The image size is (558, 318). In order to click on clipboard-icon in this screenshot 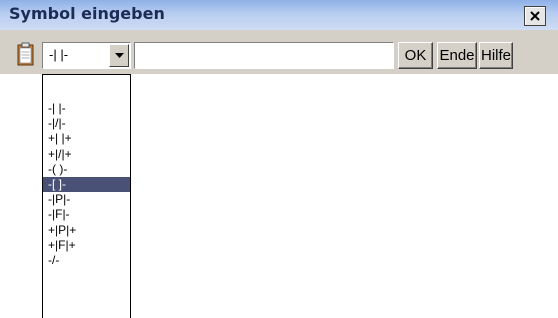, I will do `click(25, 54)`.